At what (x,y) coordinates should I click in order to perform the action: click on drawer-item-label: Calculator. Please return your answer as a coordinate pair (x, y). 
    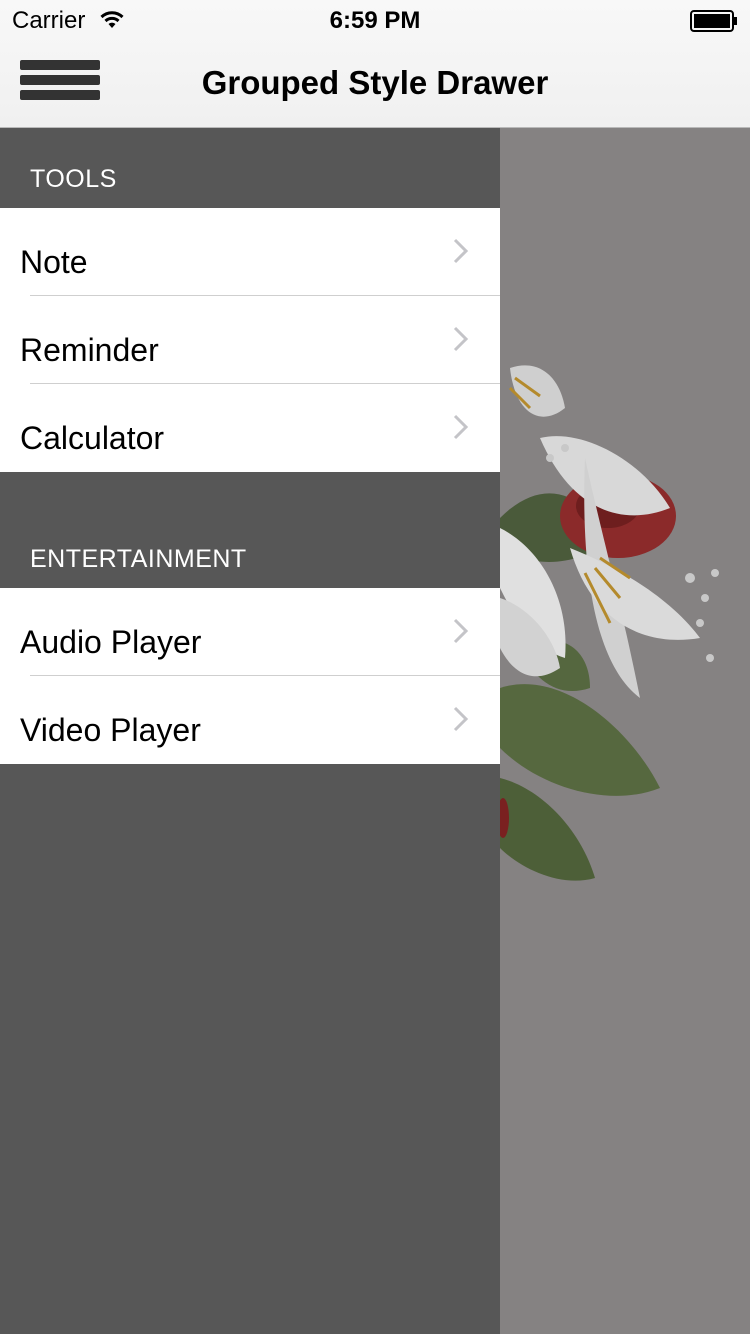
    Looking at the image, I should click on (92, 438).